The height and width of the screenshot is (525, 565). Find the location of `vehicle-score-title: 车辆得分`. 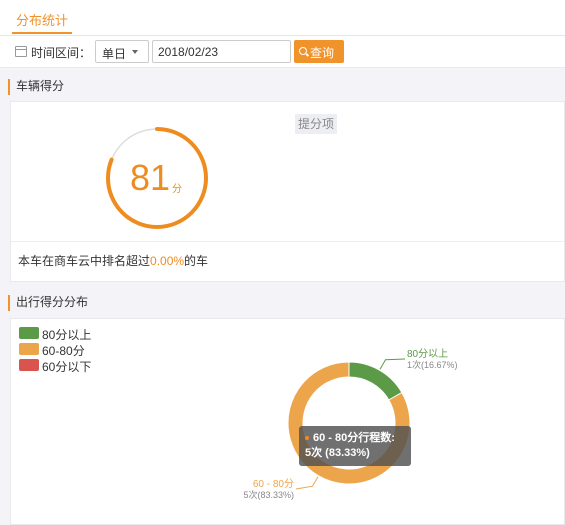

vehicle-score-title: 车辆得分 is located at coordinates (36, 87).